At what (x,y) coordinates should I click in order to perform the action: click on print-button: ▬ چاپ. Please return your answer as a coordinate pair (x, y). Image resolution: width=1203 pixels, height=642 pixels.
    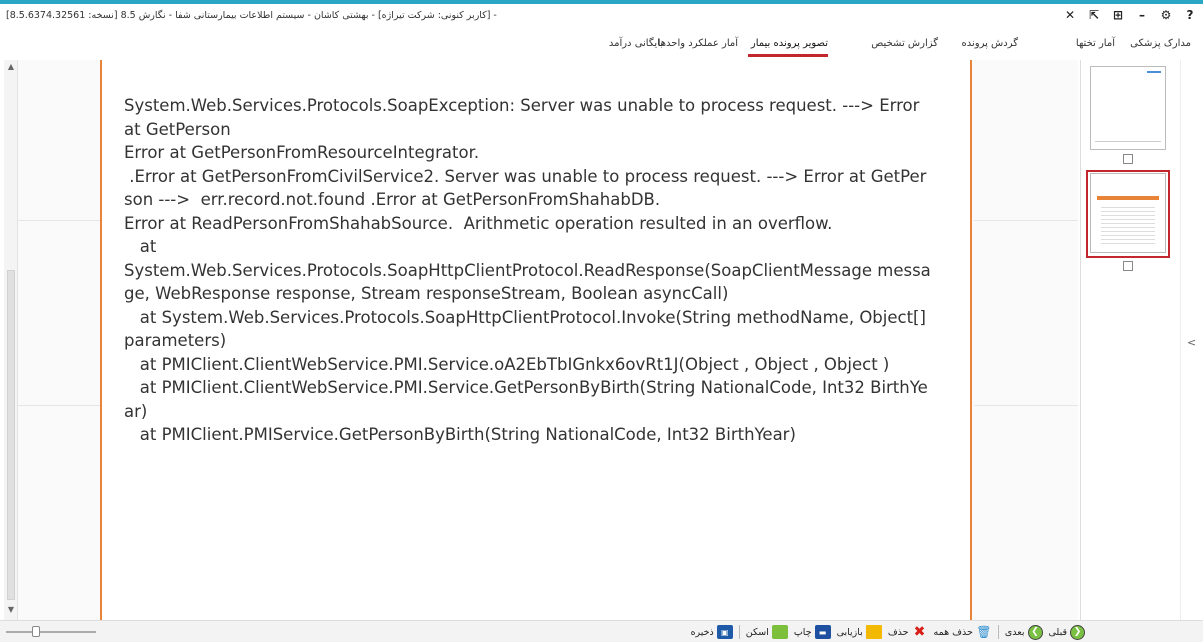
    Looking at the image, I should click on (812, 632).